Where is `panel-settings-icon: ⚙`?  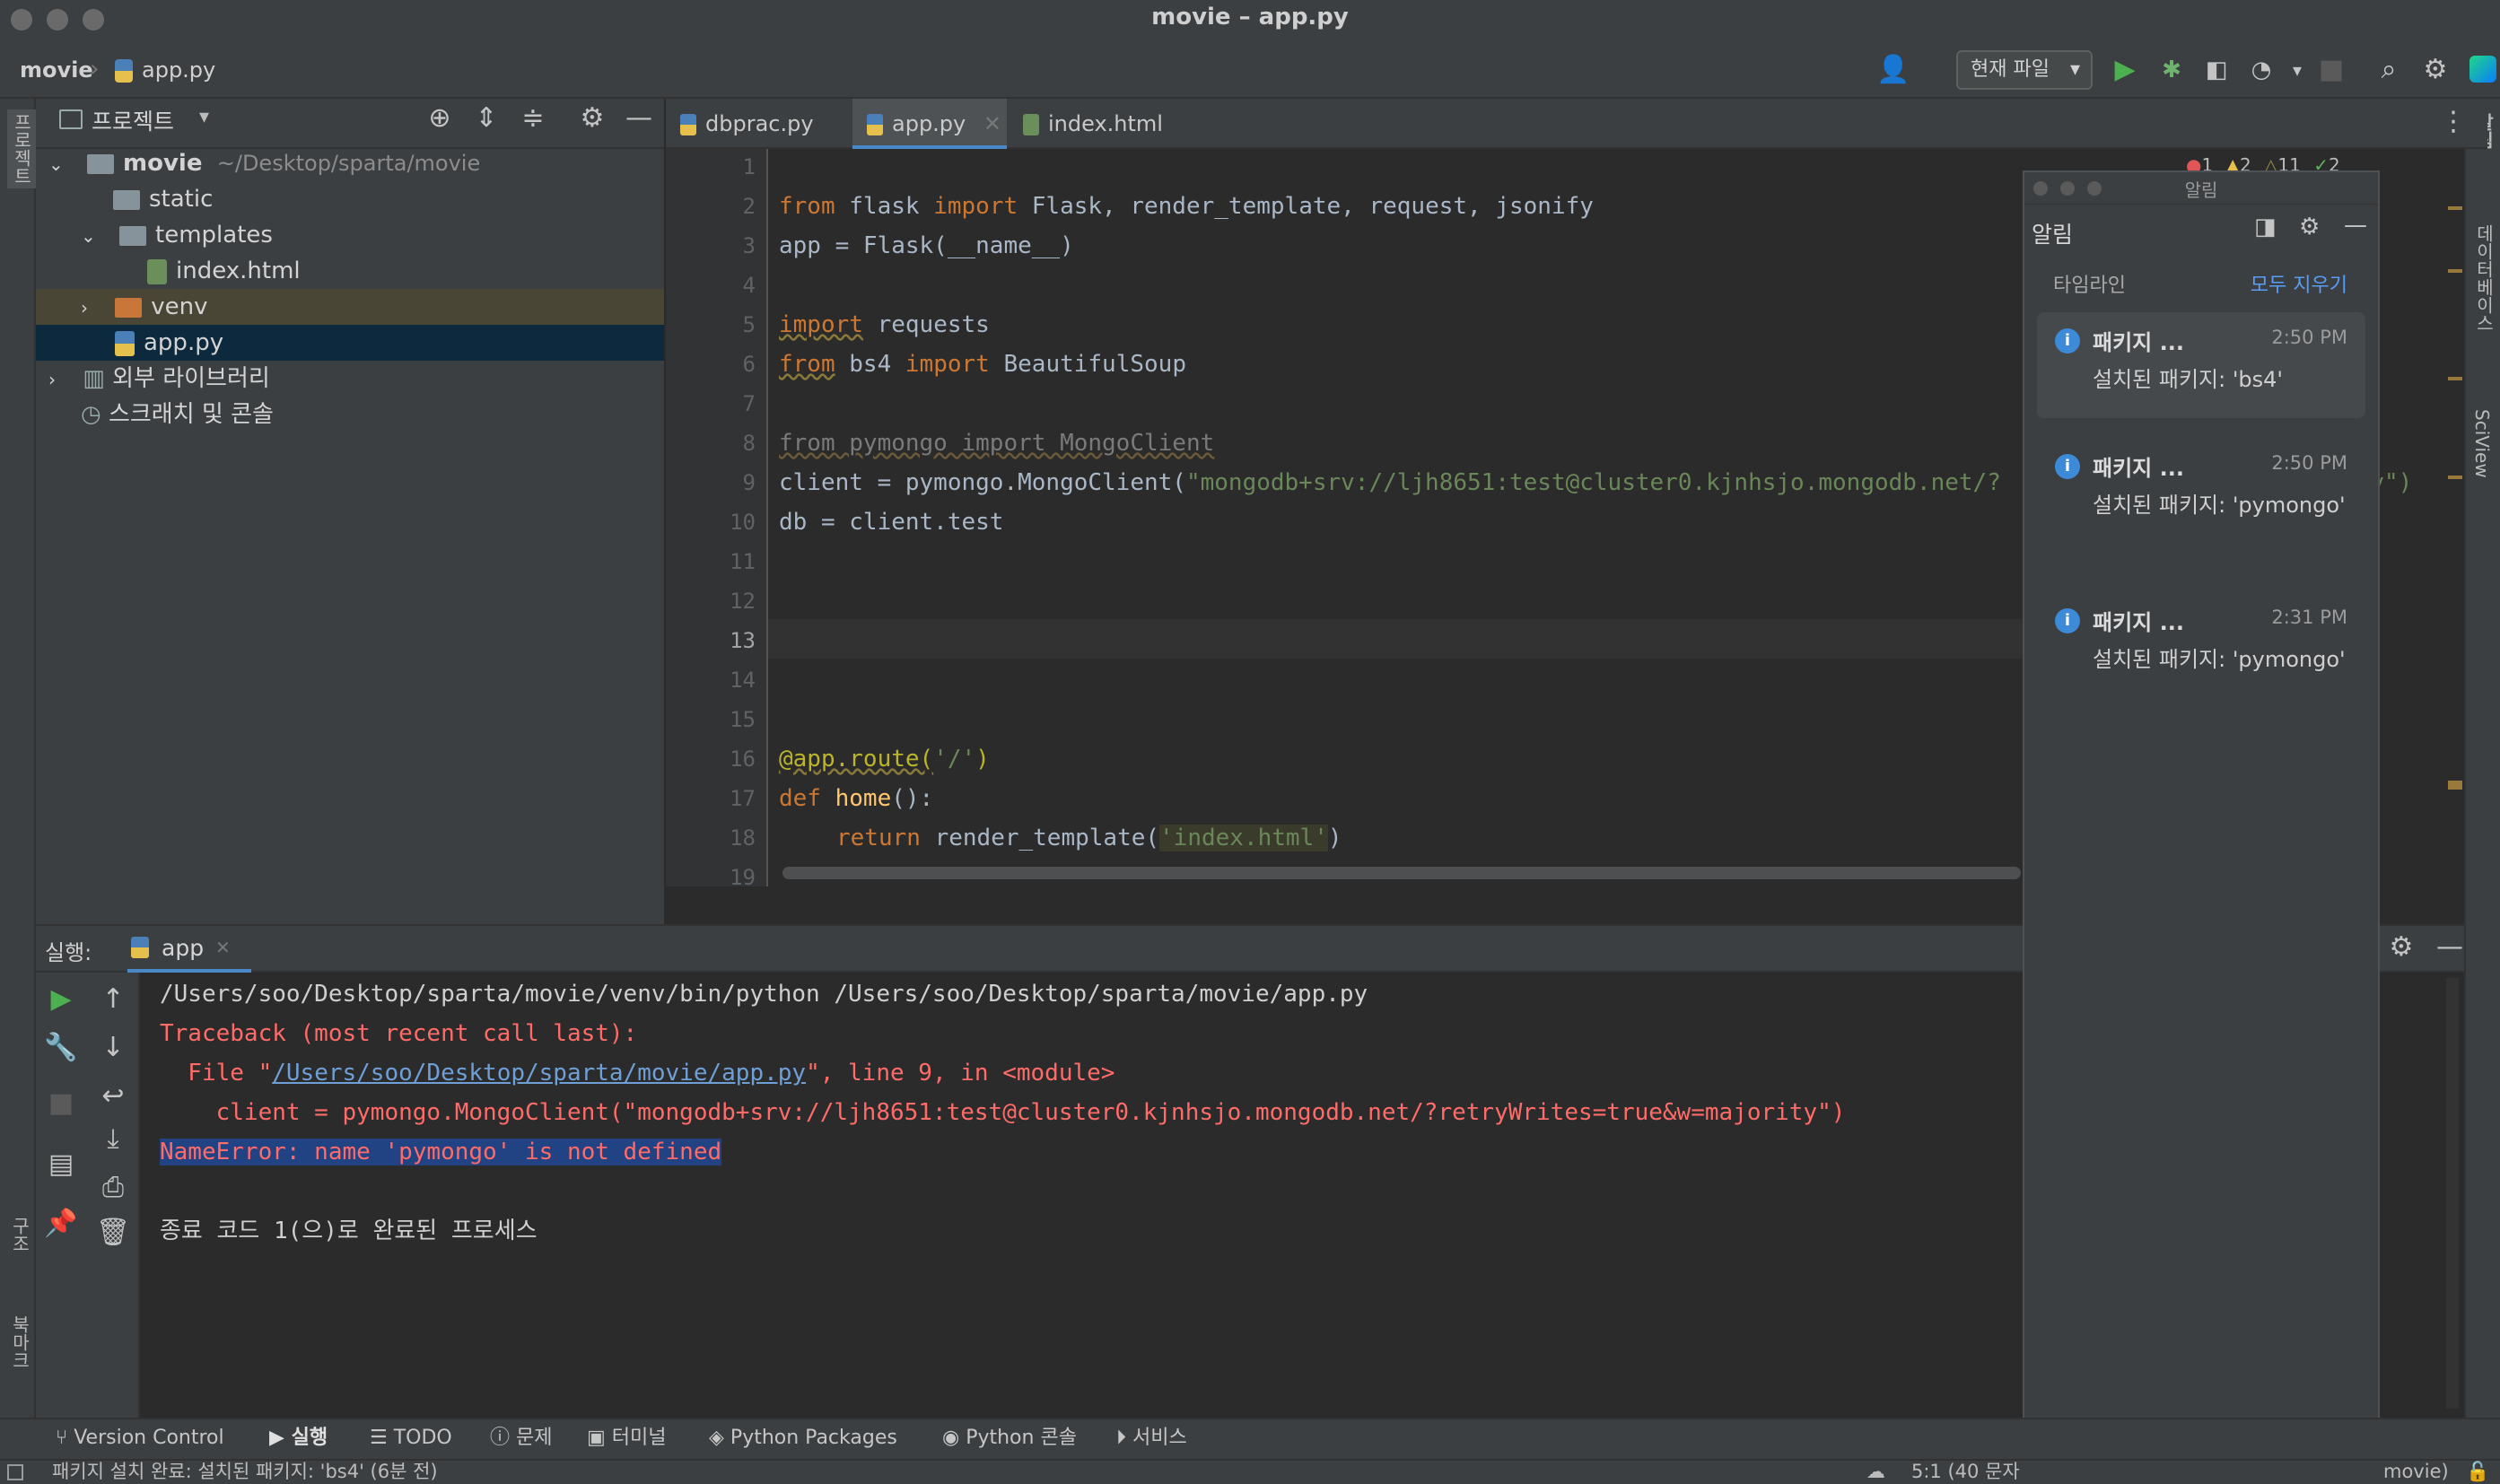 panel-settings-icon: ⚙ is located at coordinates (592, 119).